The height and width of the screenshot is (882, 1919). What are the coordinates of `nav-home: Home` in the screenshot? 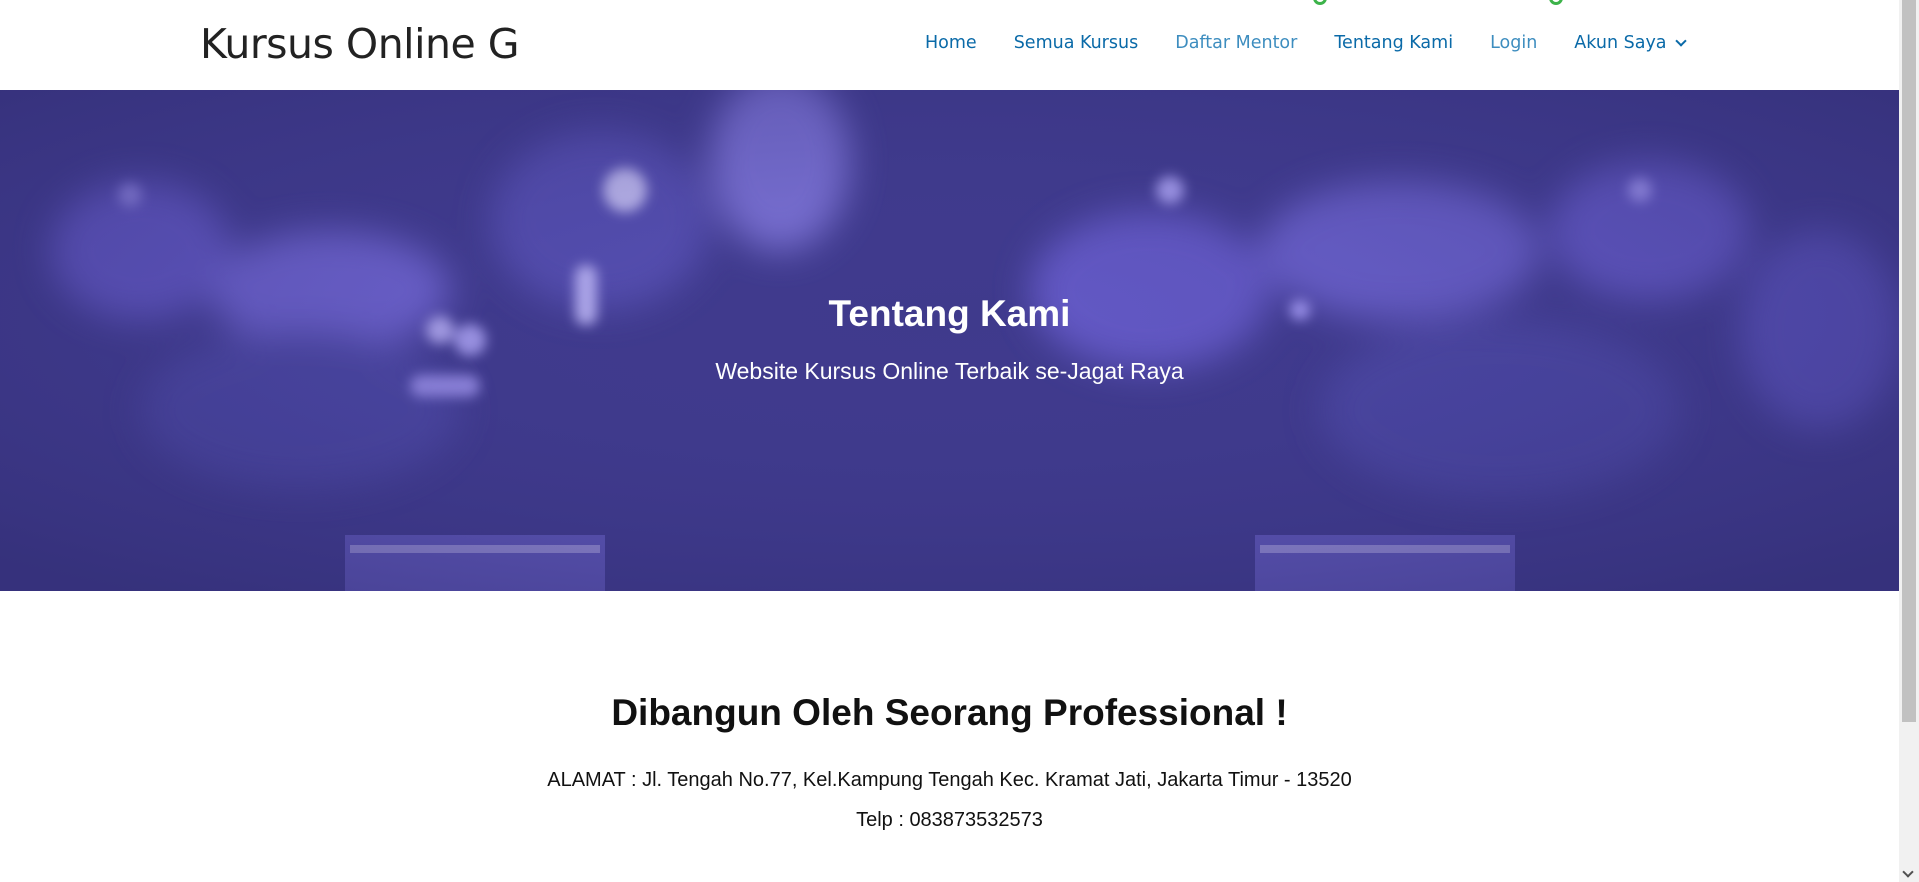 It's located at (951, 43).